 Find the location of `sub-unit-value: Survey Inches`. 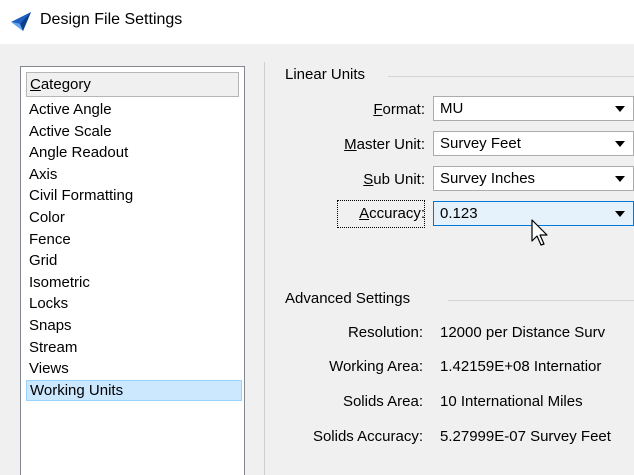

sub-unit-value: Survey Inches is located at coordinates (488, 178).